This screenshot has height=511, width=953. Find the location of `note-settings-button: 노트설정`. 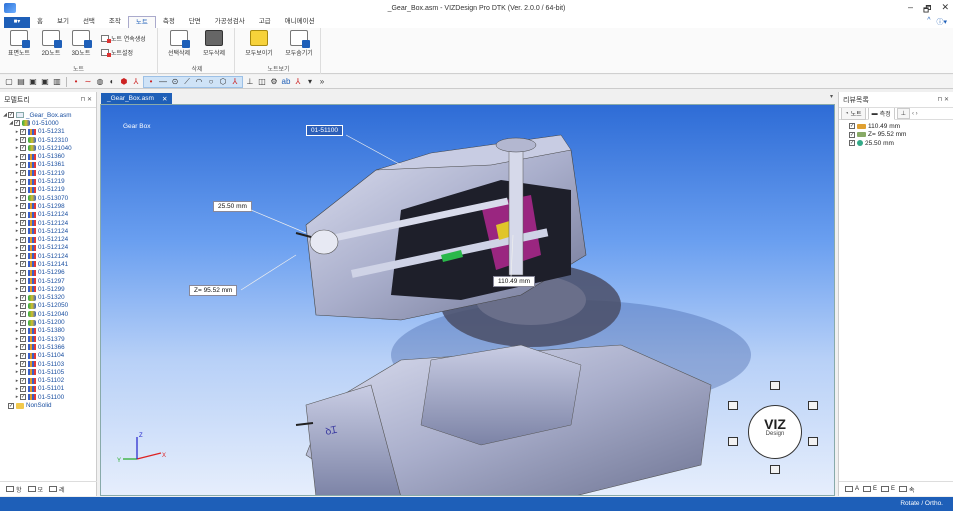

note-settings-button: 노트설정 is located at coordinates (117, 52).